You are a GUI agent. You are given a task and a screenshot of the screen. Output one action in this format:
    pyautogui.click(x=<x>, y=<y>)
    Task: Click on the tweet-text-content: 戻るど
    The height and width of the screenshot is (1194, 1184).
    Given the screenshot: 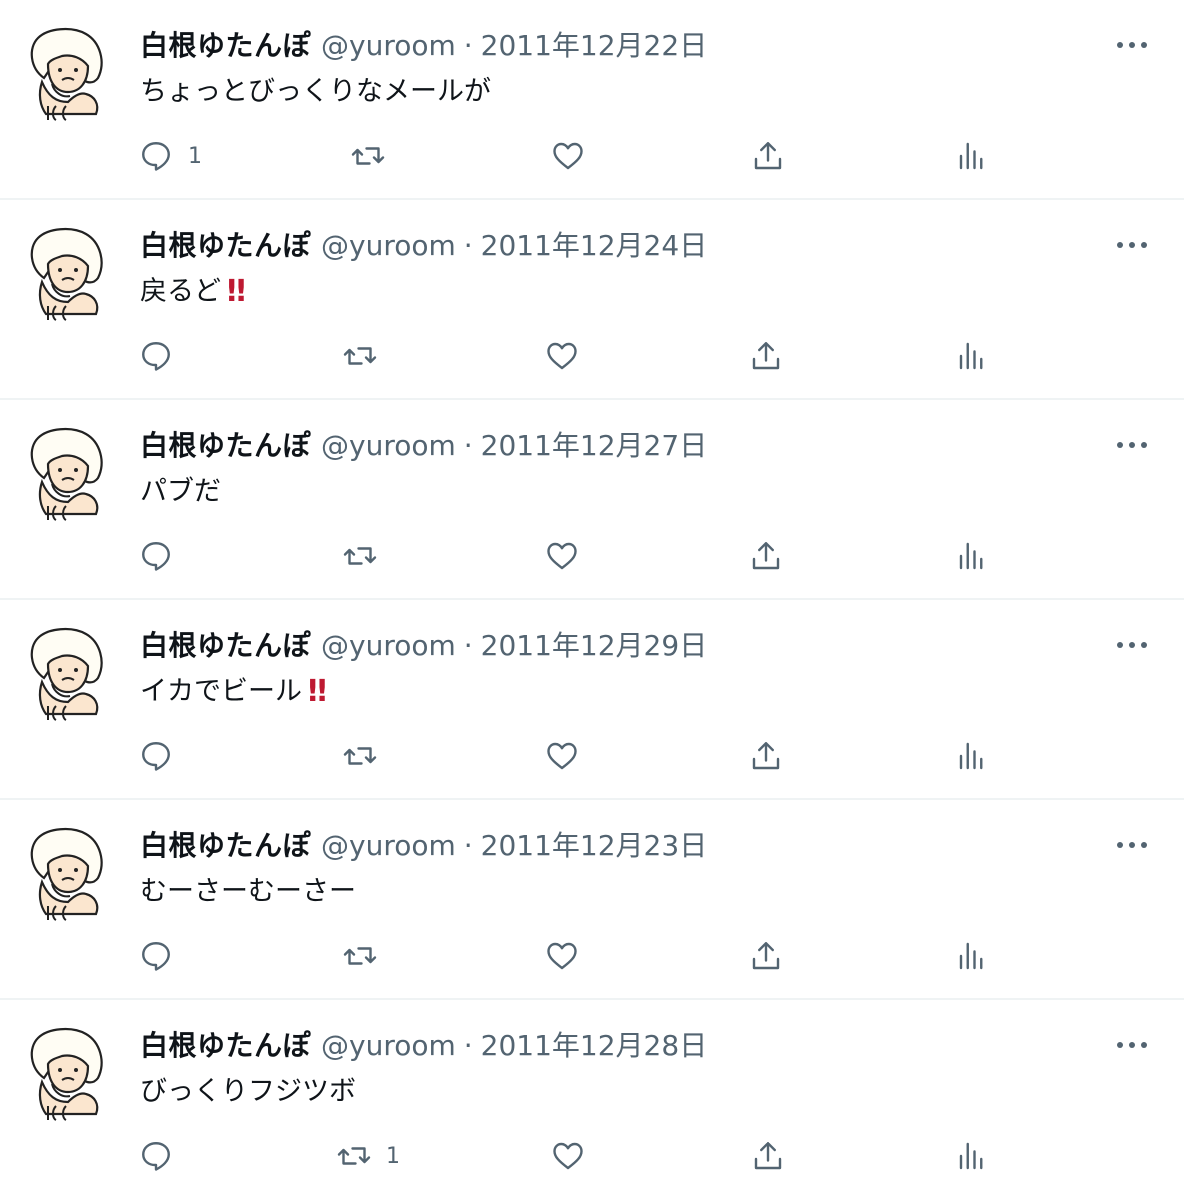 What is the action you would take?
    pyautogui.click(x=180, y=291)
    